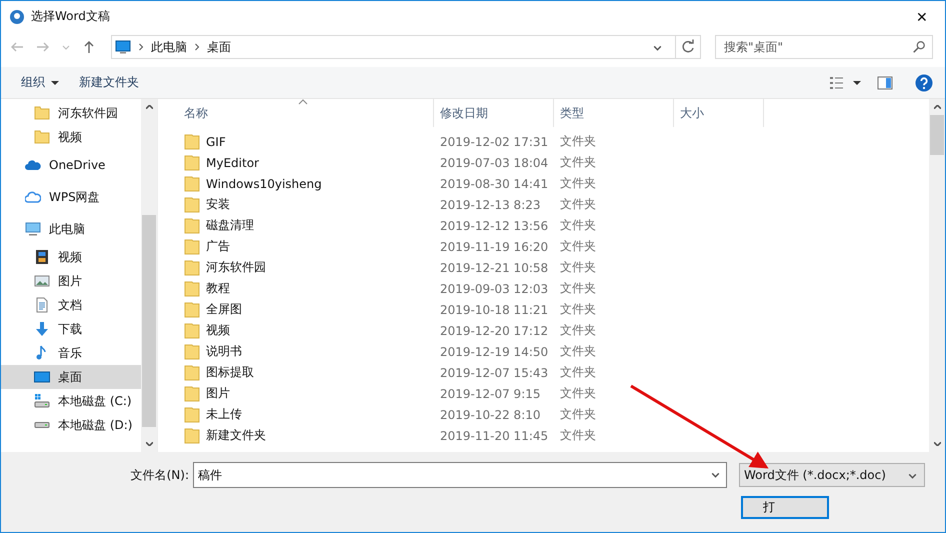  I want to click on file-name: 新建文件夹, so click(236, 435).